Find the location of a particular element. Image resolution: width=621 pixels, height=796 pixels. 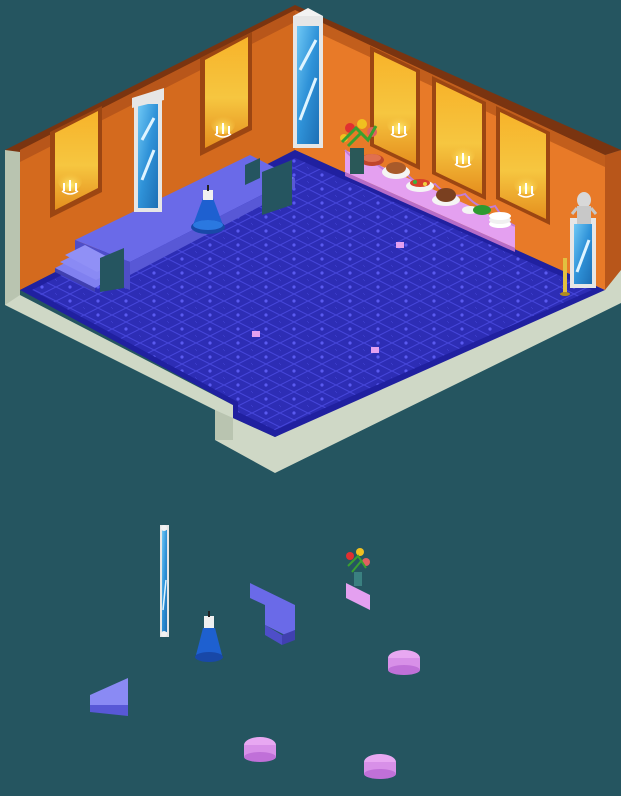

loose-flower-table is located at coordinates (358, 579).